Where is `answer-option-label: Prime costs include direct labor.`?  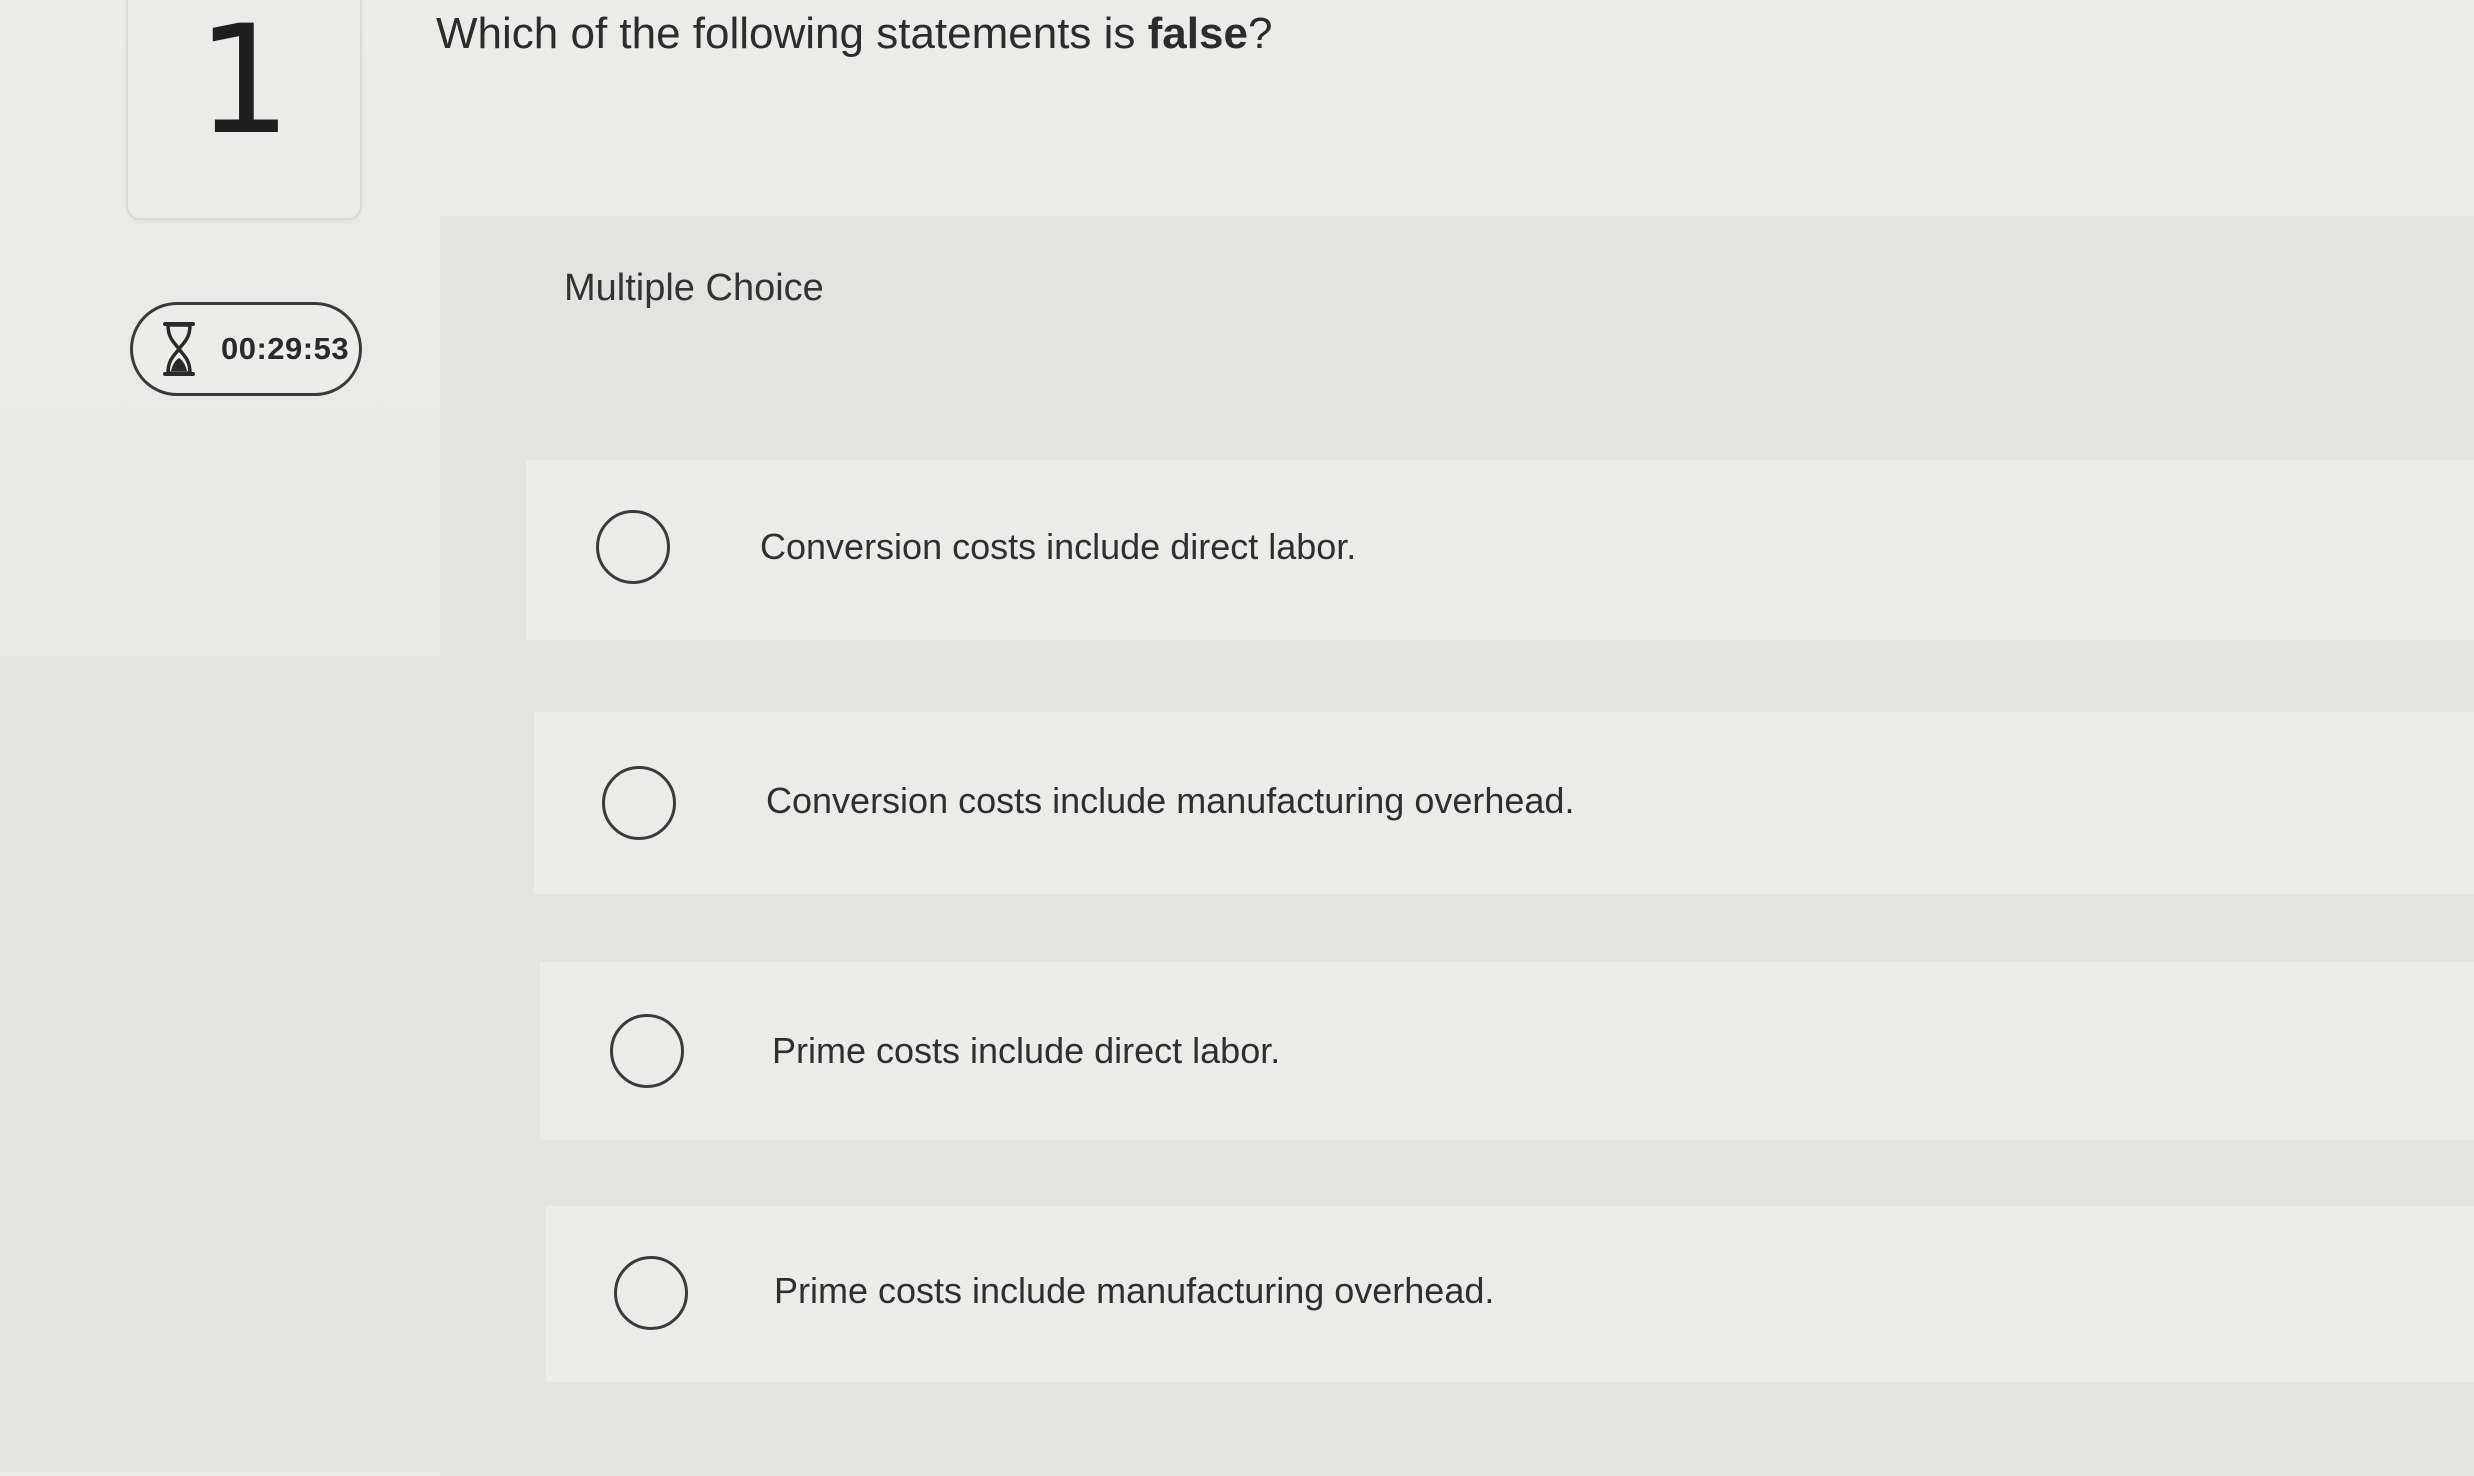
answer-option-label: Prime costs include direct labor. is located at coordinates (1026, 1050).